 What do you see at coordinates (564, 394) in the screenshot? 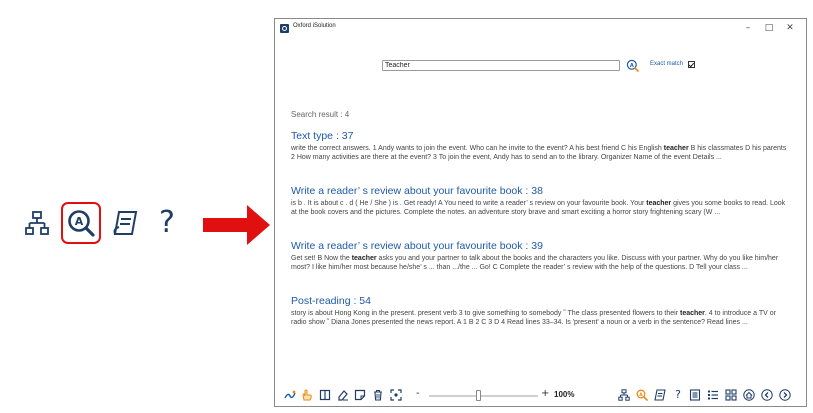
I see `zoom-level: 100%` at bounding box center [564, 394].